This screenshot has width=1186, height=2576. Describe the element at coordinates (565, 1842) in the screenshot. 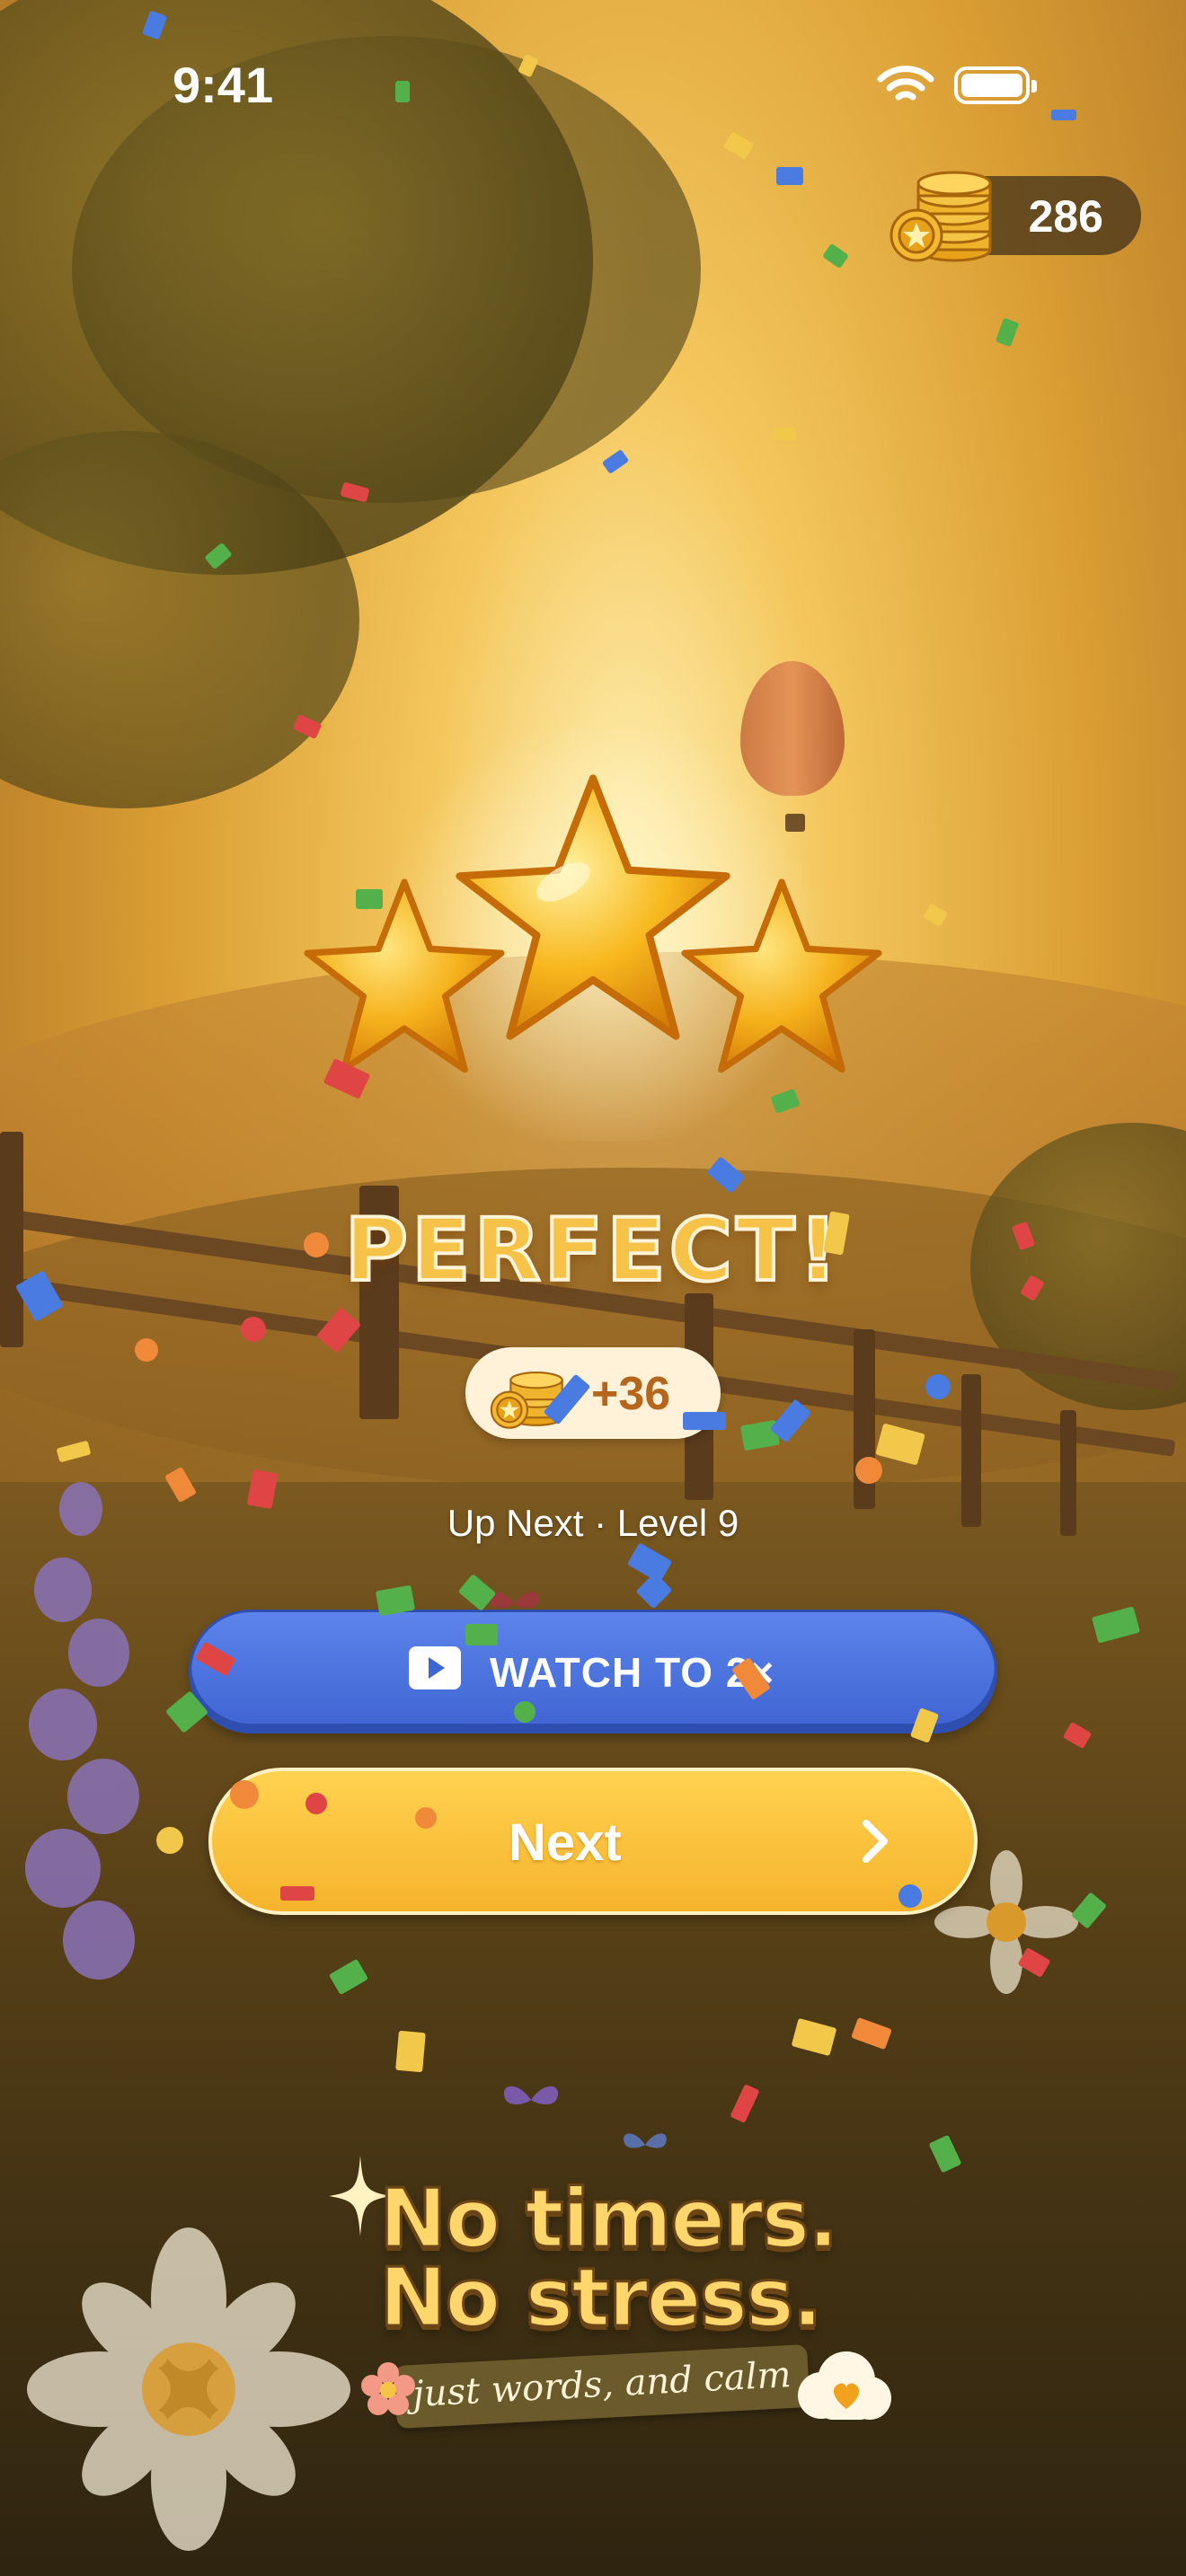

I see `next-button-label: Next` at that location.